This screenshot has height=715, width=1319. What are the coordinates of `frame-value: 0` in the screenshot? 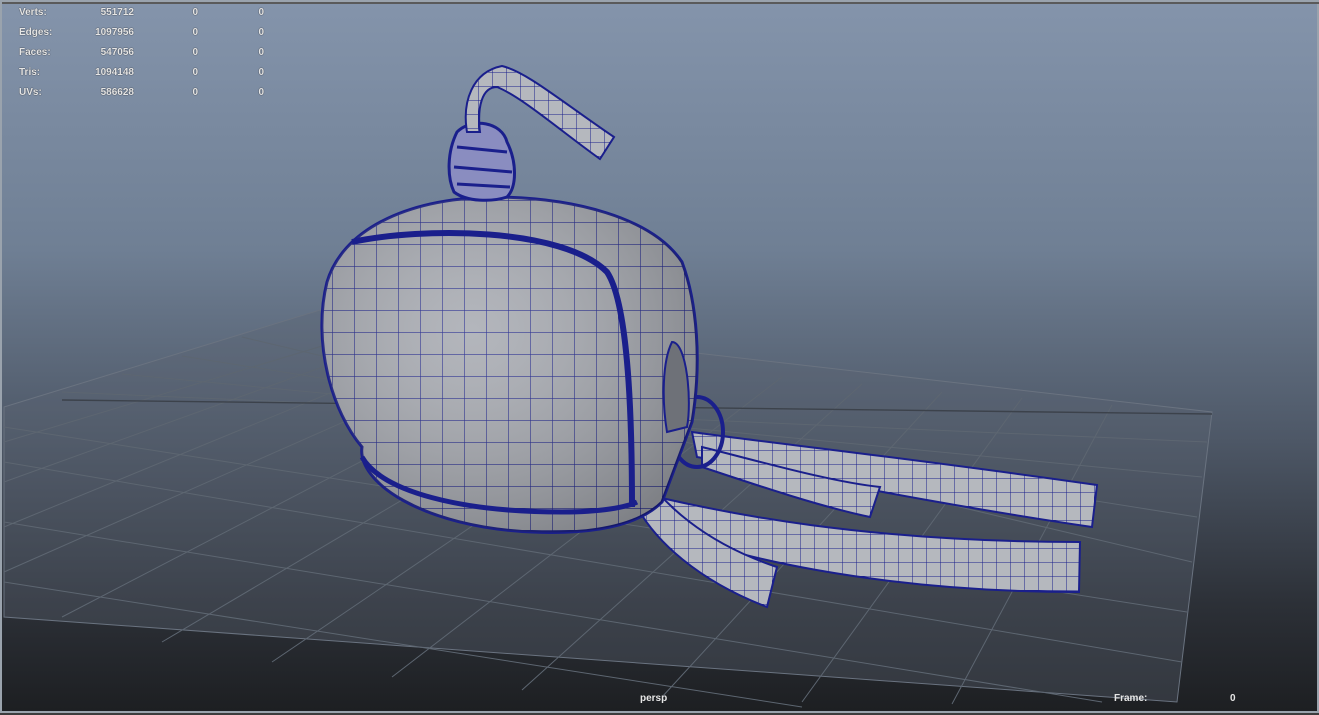 It's located at (1233, 698).